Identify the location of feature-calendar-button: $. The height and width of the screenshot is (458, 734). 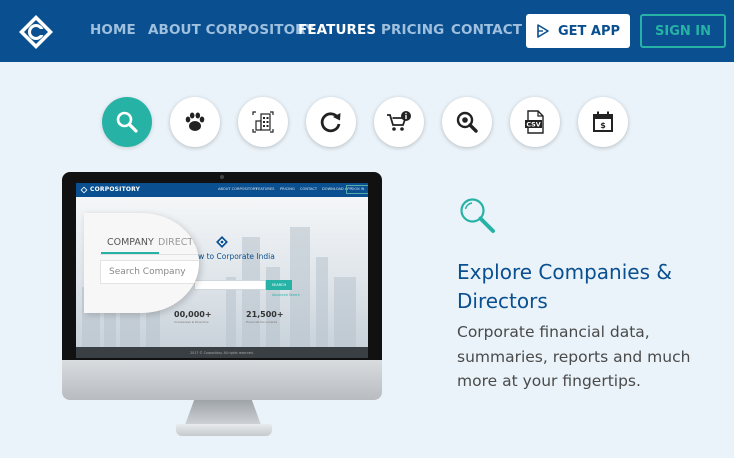
(603, 122).